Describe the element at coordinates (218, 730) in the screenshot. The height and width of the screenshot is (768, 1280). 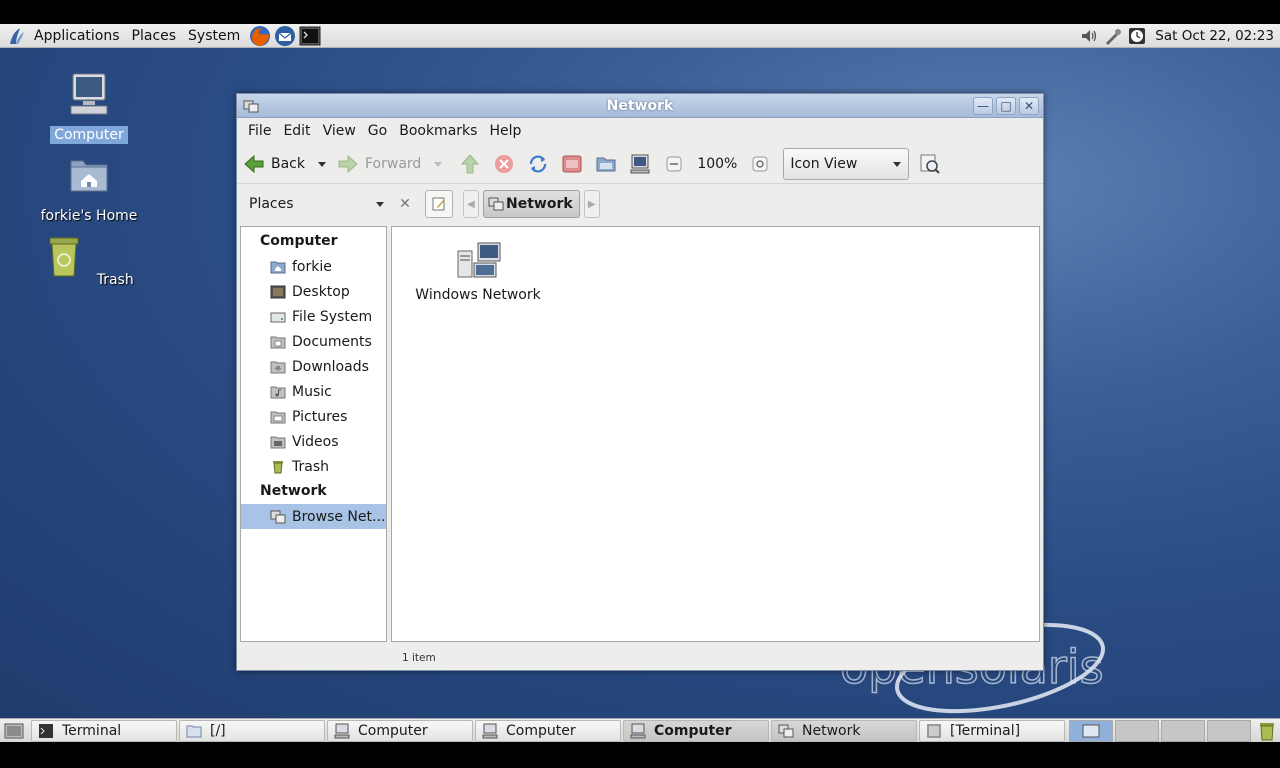
I see `task-label: [/]` at that location.